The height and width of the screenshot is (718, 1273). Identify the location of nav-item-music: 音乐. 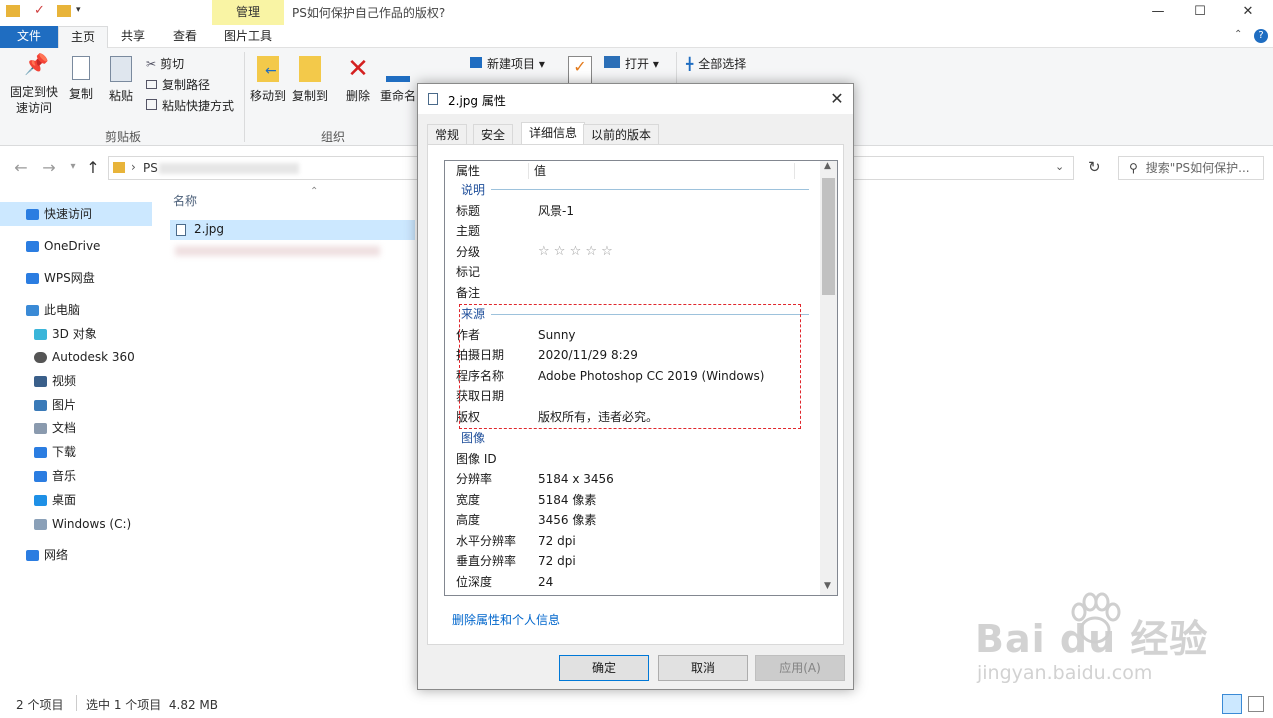
(55, 476).